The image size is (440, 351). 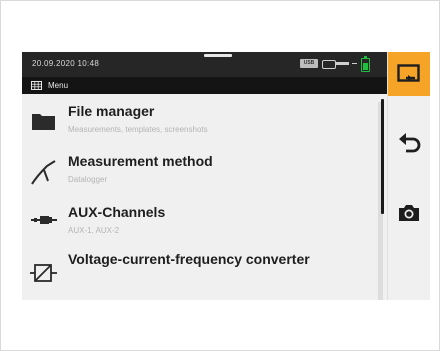 I want to click on usb-dash-icon, so click(x=354, y=63).